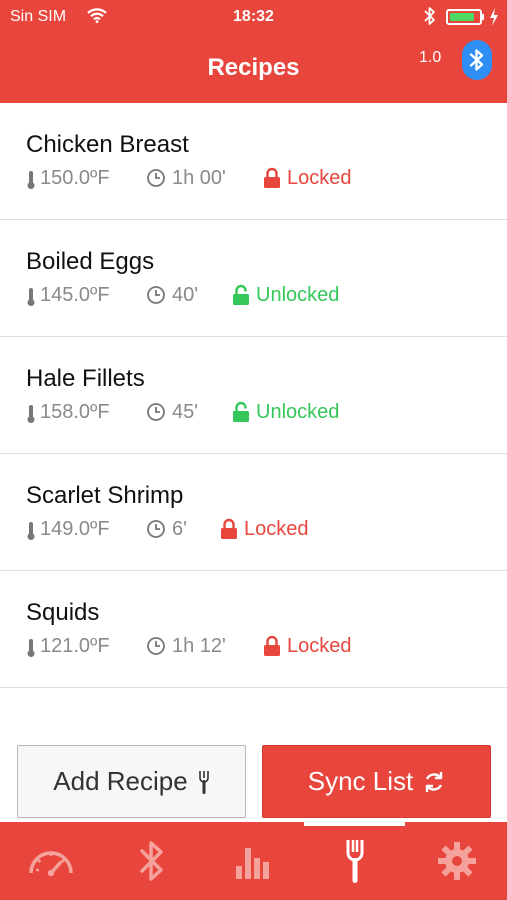 The height and width of the screenshot is (900, 507). What do you see at coordinates (90, 261) in the screenshot?
I see `recipe-name: Boiled Eggs` at bounding box center [90, 261].